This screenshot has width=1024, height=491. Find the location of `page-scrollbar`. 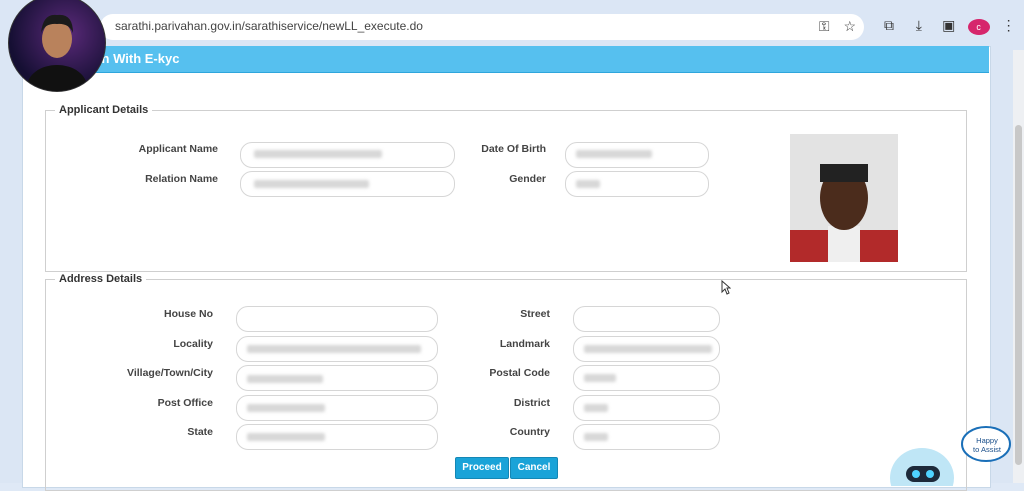

page-scrollbar is located at coordinates (1018, 266).